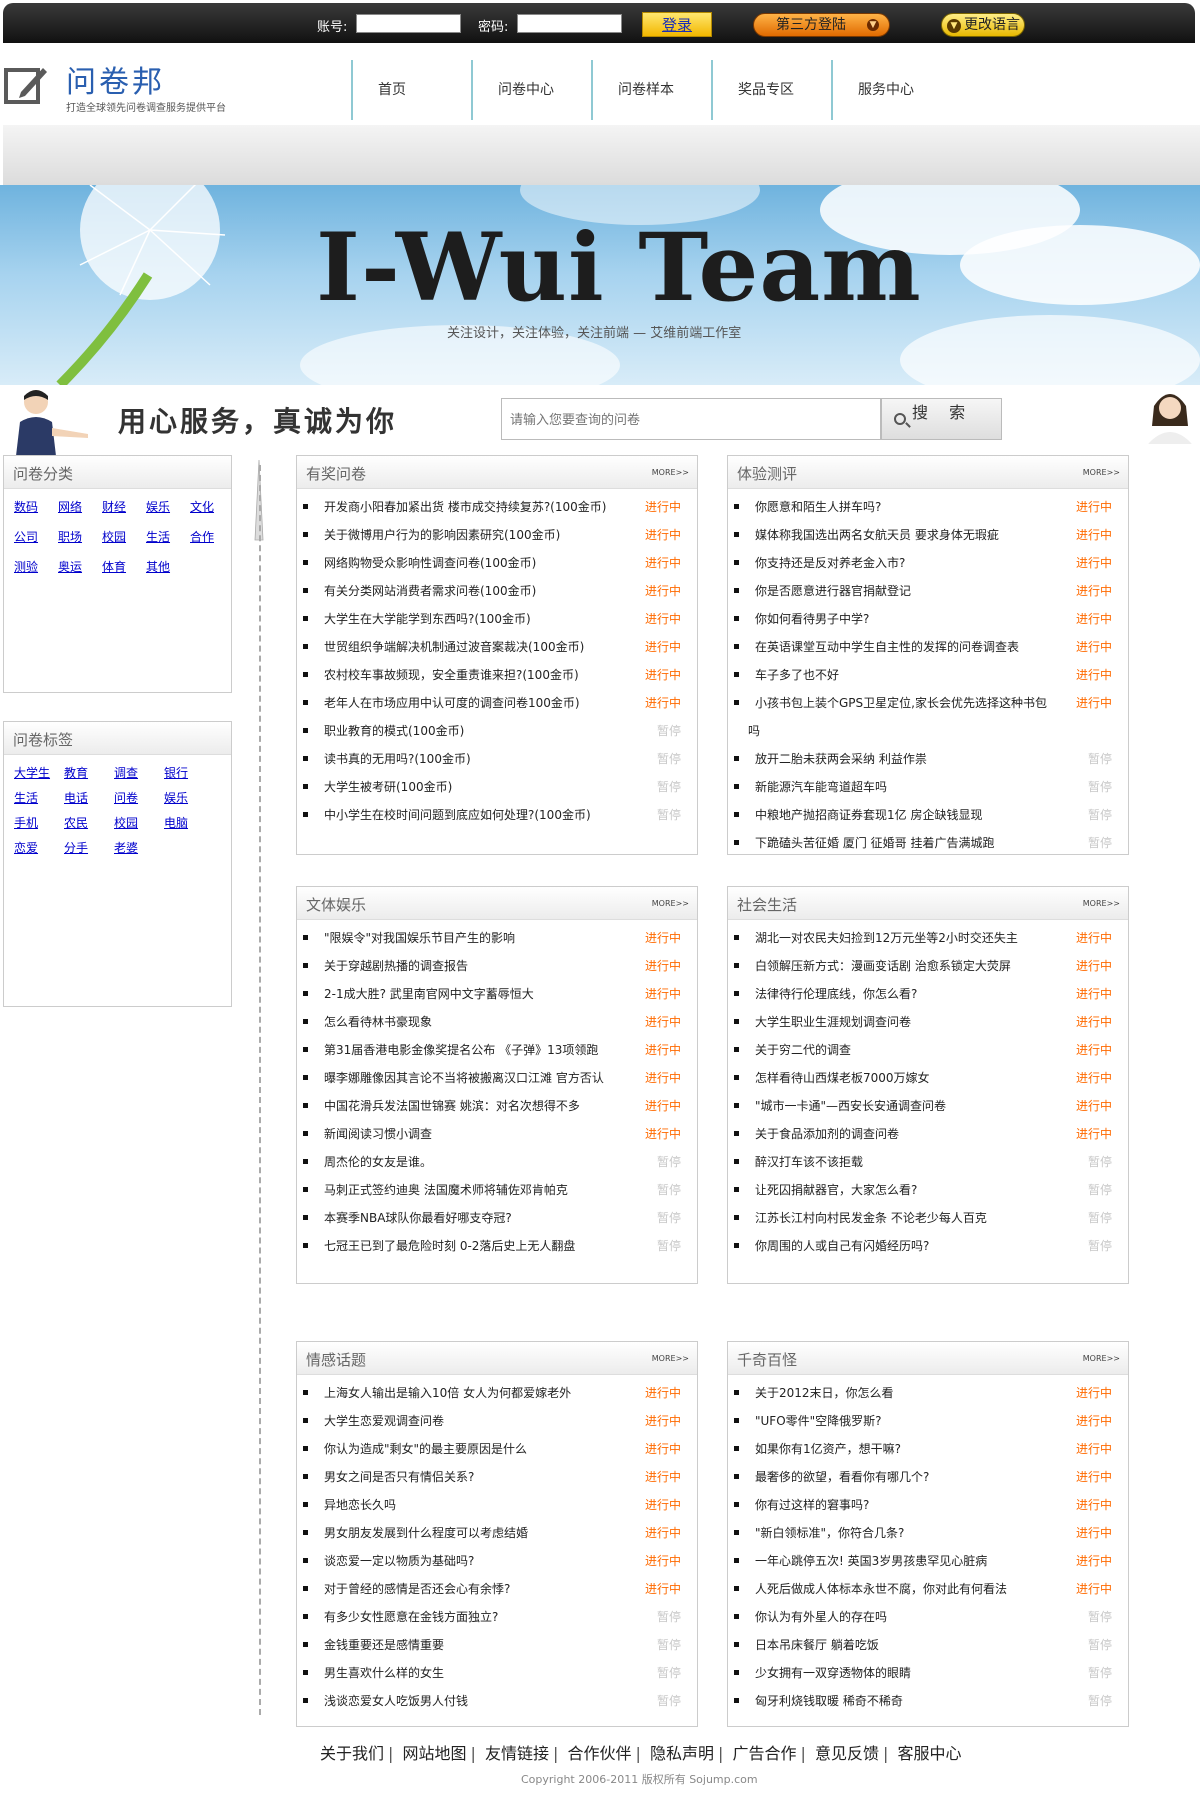  What do you see at coordinates (928, 1449) in the screenshot?
I see `survey-item: 如果你有1亿资产，想干嘛? 进行中` at bounding box center [928, 1449].